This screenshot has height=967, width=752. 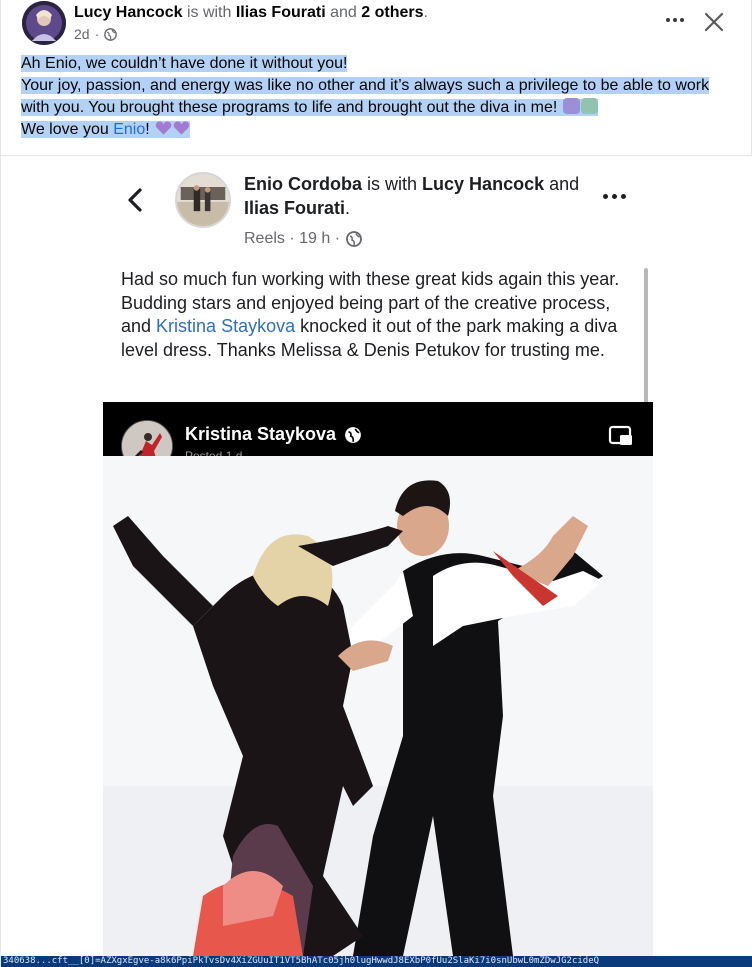 I want to click on picture-in-picture-icon, so click(x=621, y=436).